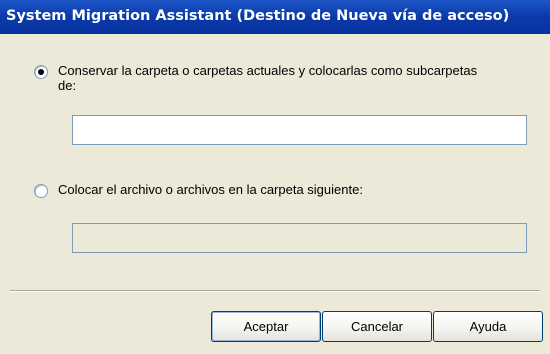  I want to click on separator, so click(275, 291).